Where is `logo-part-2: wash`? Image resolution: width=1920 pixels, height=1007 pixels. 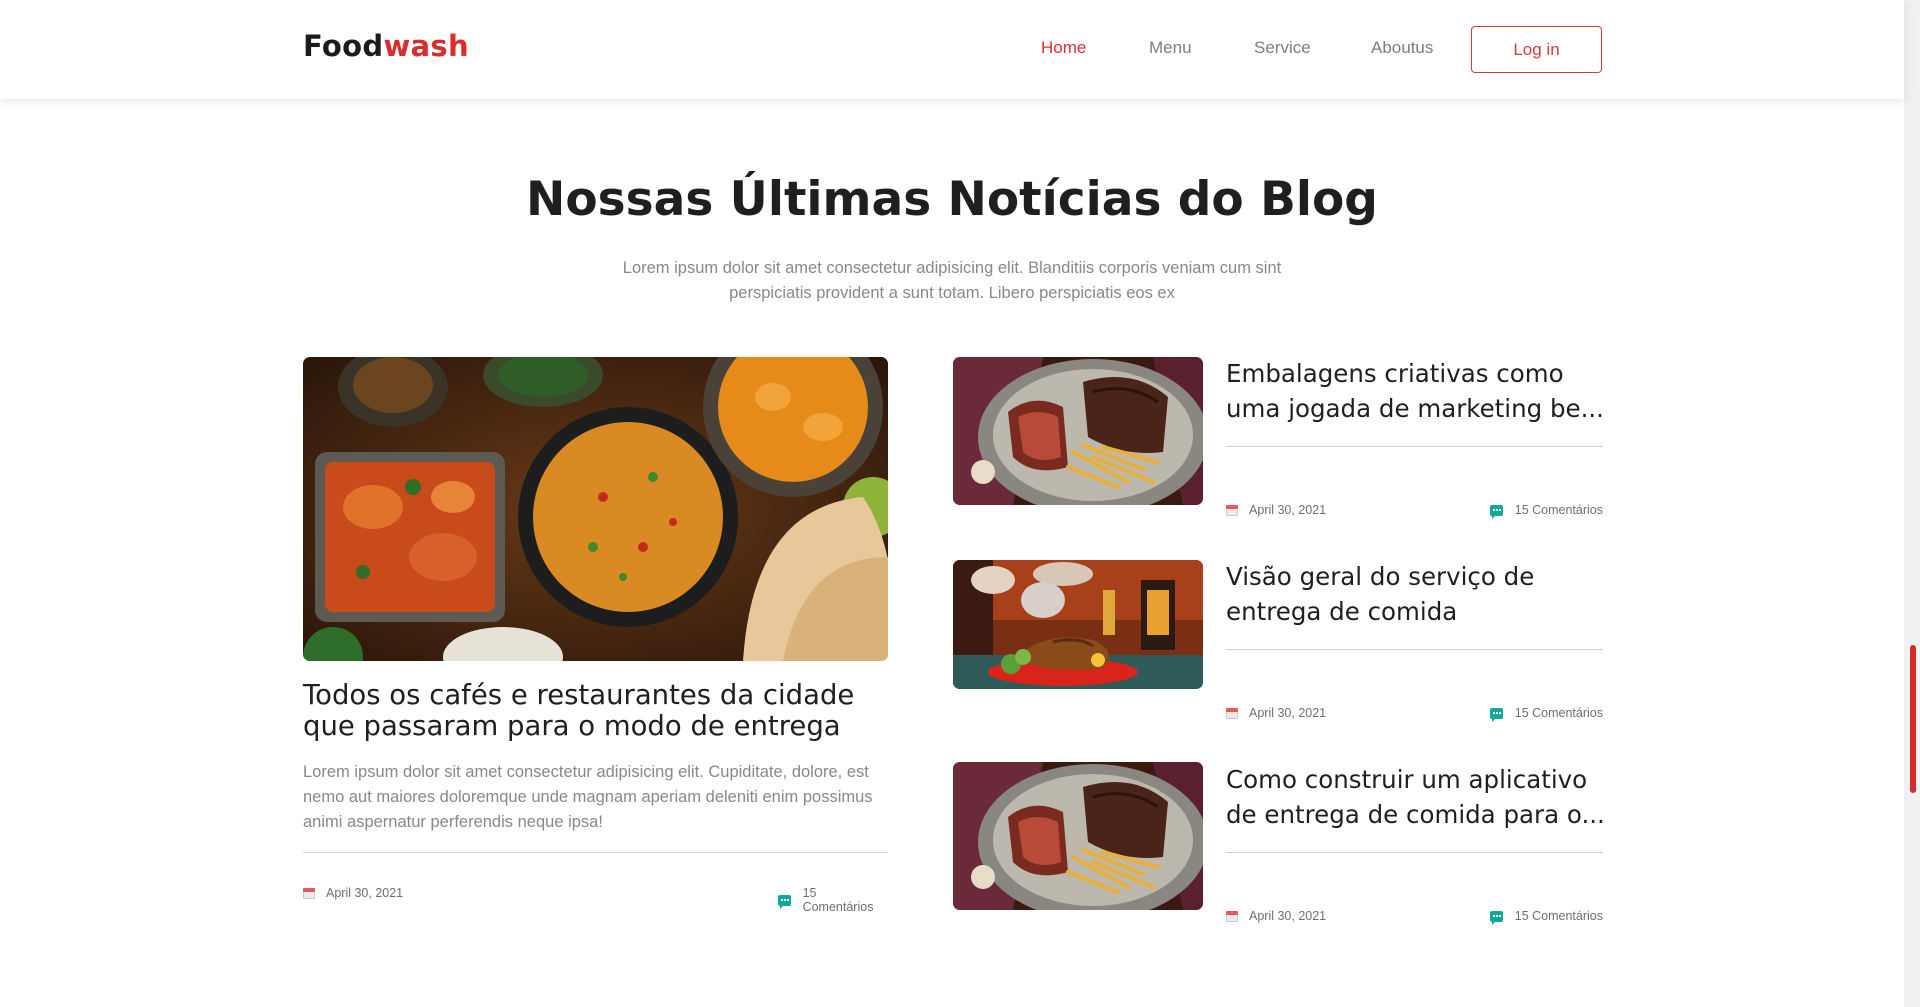
logo-part-2: wash is located at coordinates (426, 46).